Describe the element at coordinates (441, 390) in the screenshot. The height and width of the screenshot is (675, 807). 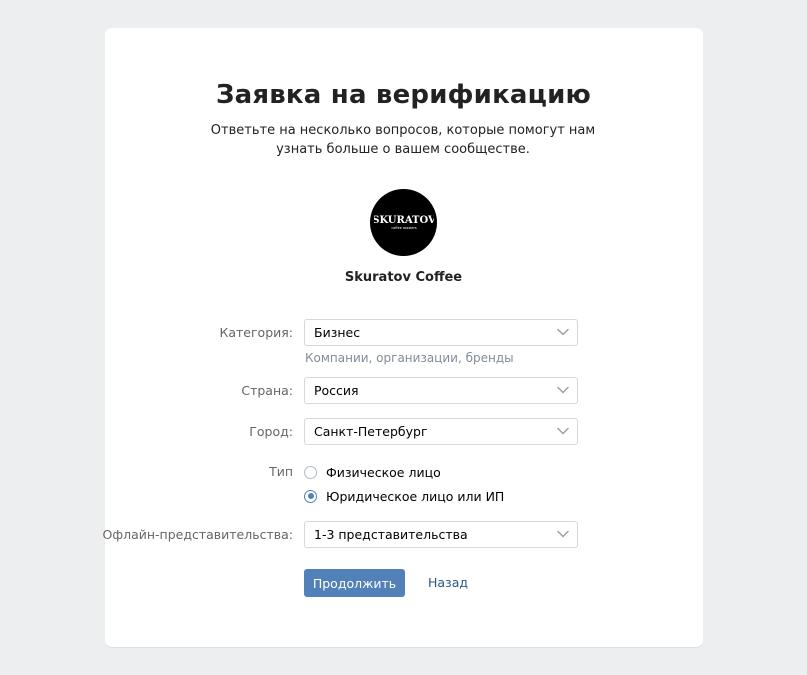
I see `country-select: Россия` at that location.